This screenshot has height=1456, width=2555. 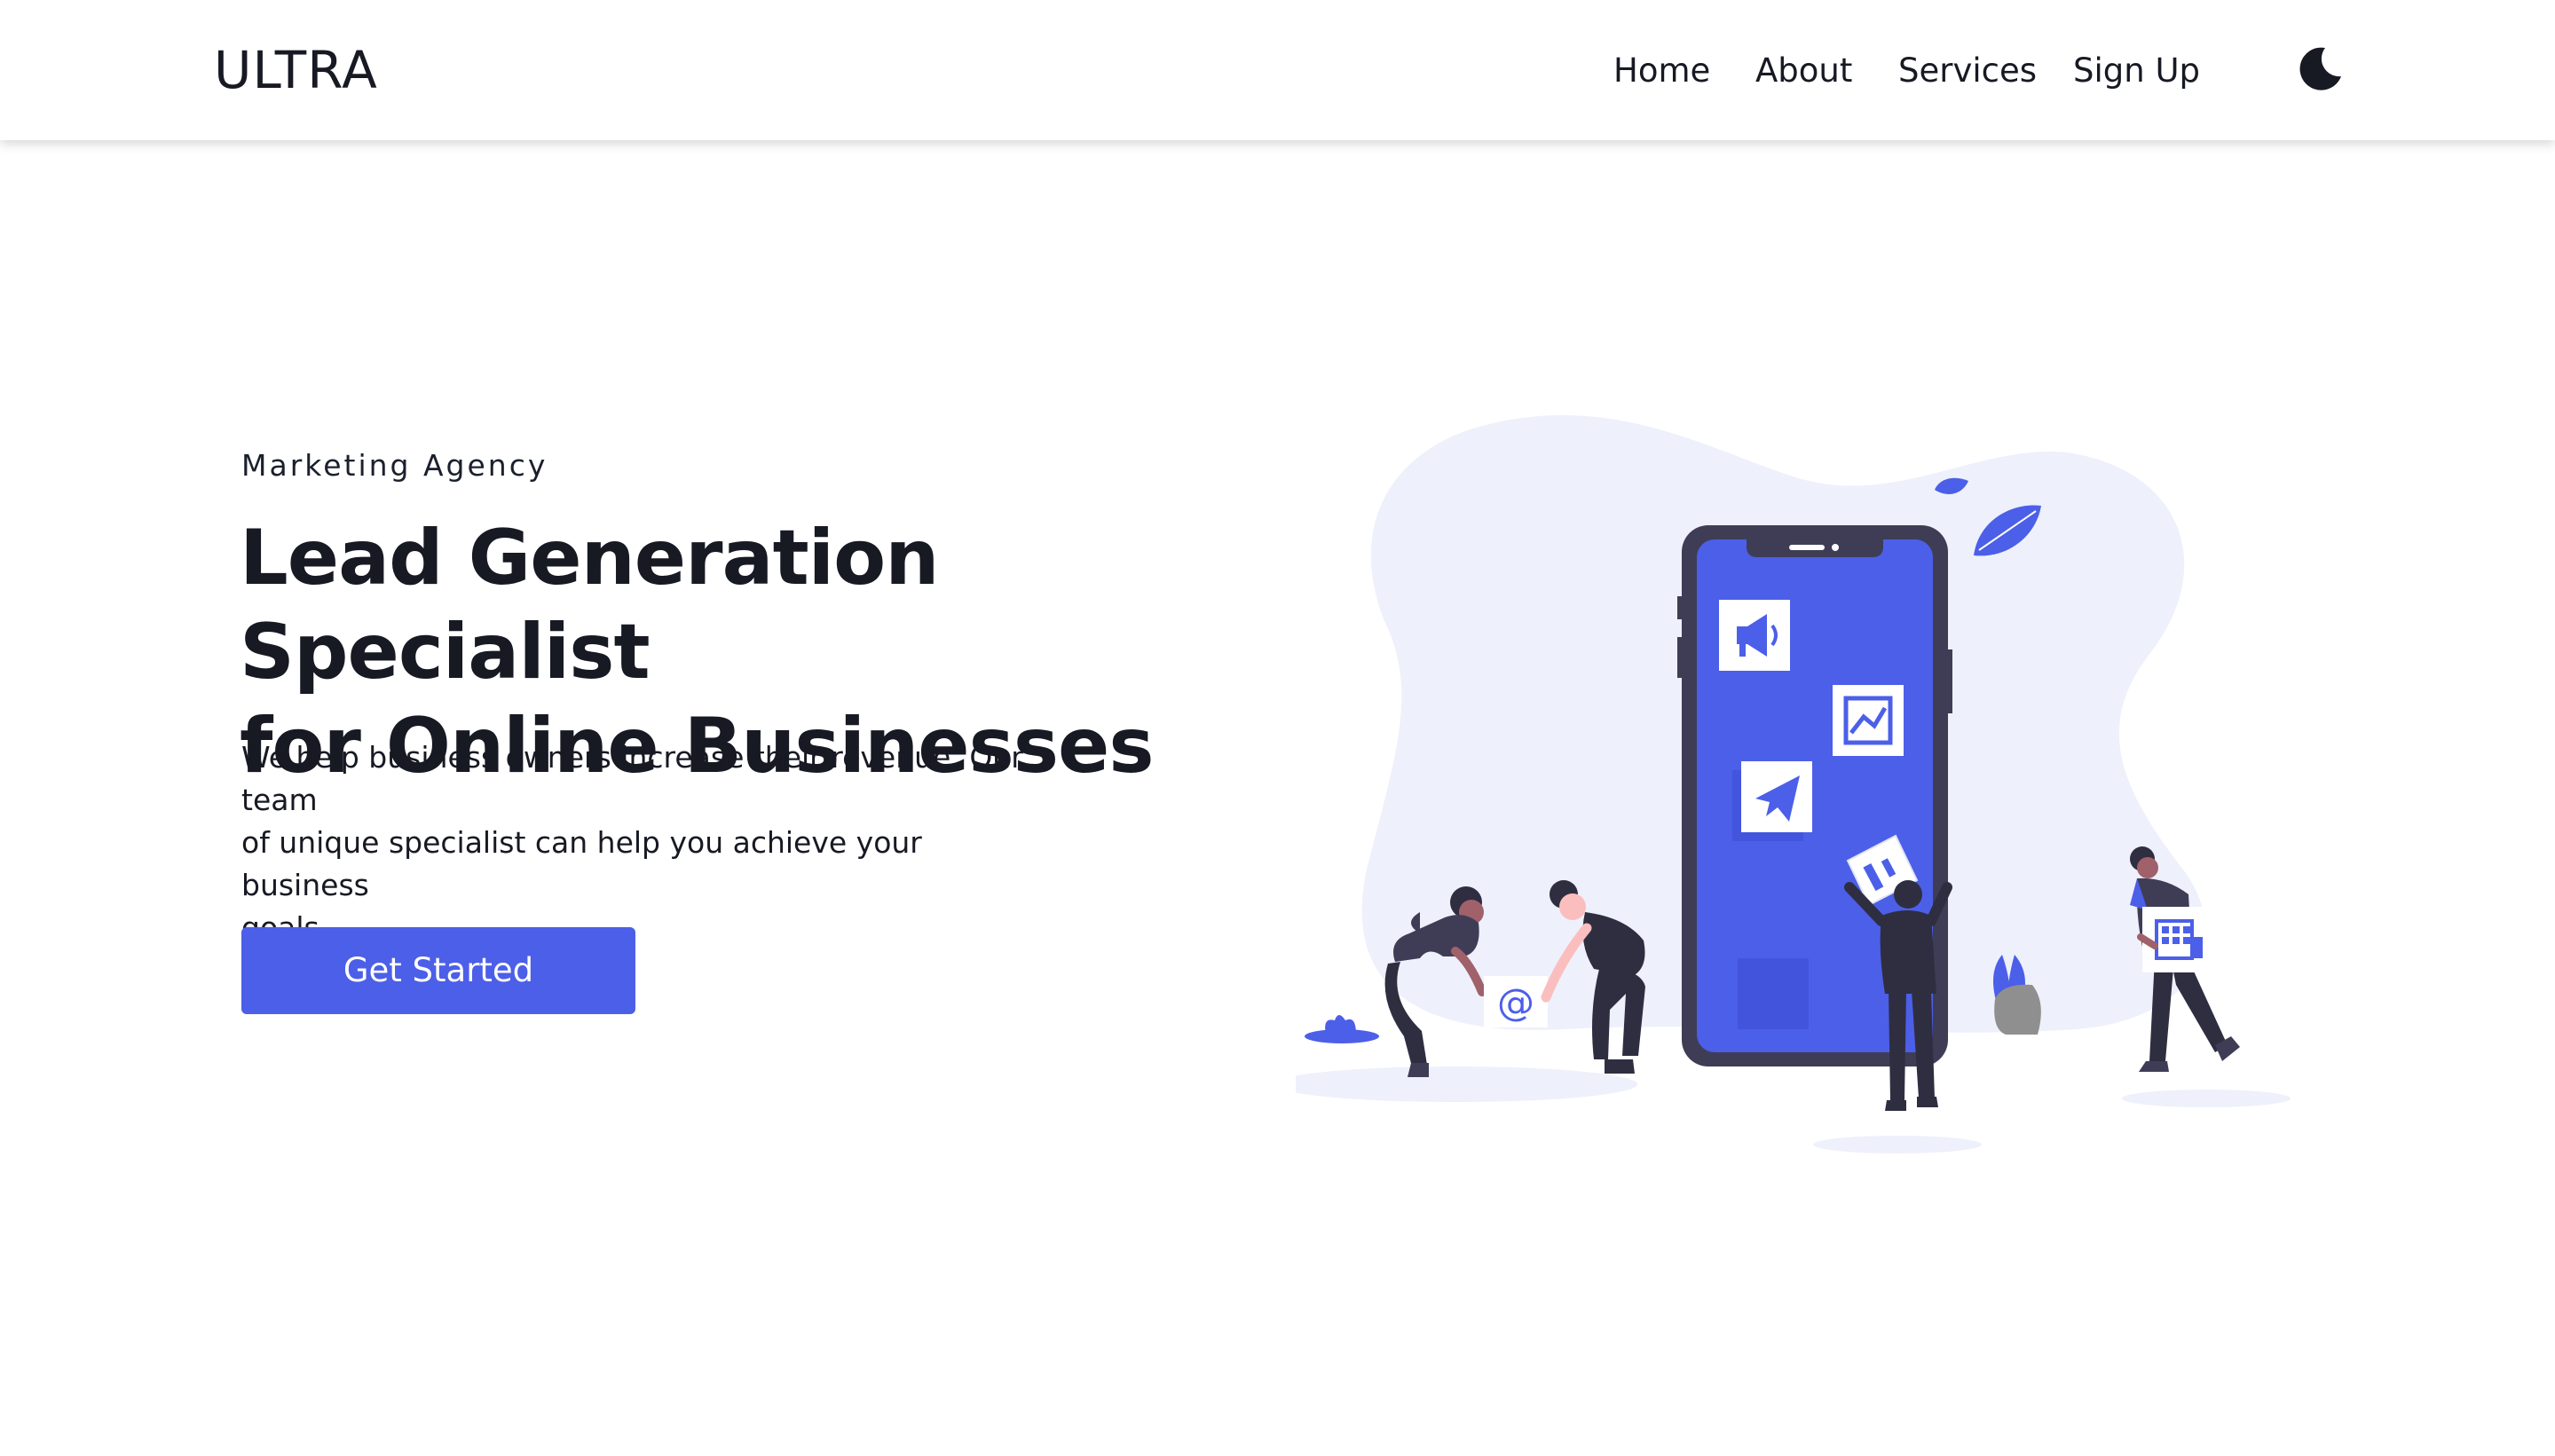 What do you see at coordinates (296, 70) in the screenshot?
I see `brand-logo: ULTRA` at bounding box center [296, 70].